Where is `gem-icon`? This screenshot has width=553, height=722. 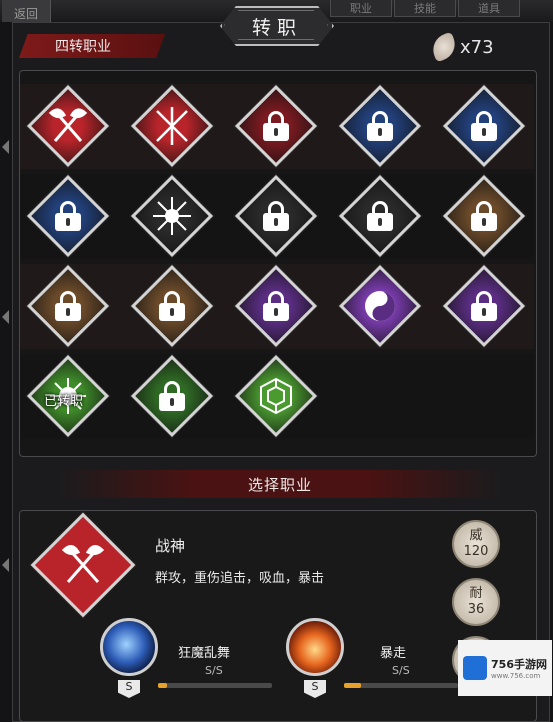
gem-icon is located at coordinates (276, 396).